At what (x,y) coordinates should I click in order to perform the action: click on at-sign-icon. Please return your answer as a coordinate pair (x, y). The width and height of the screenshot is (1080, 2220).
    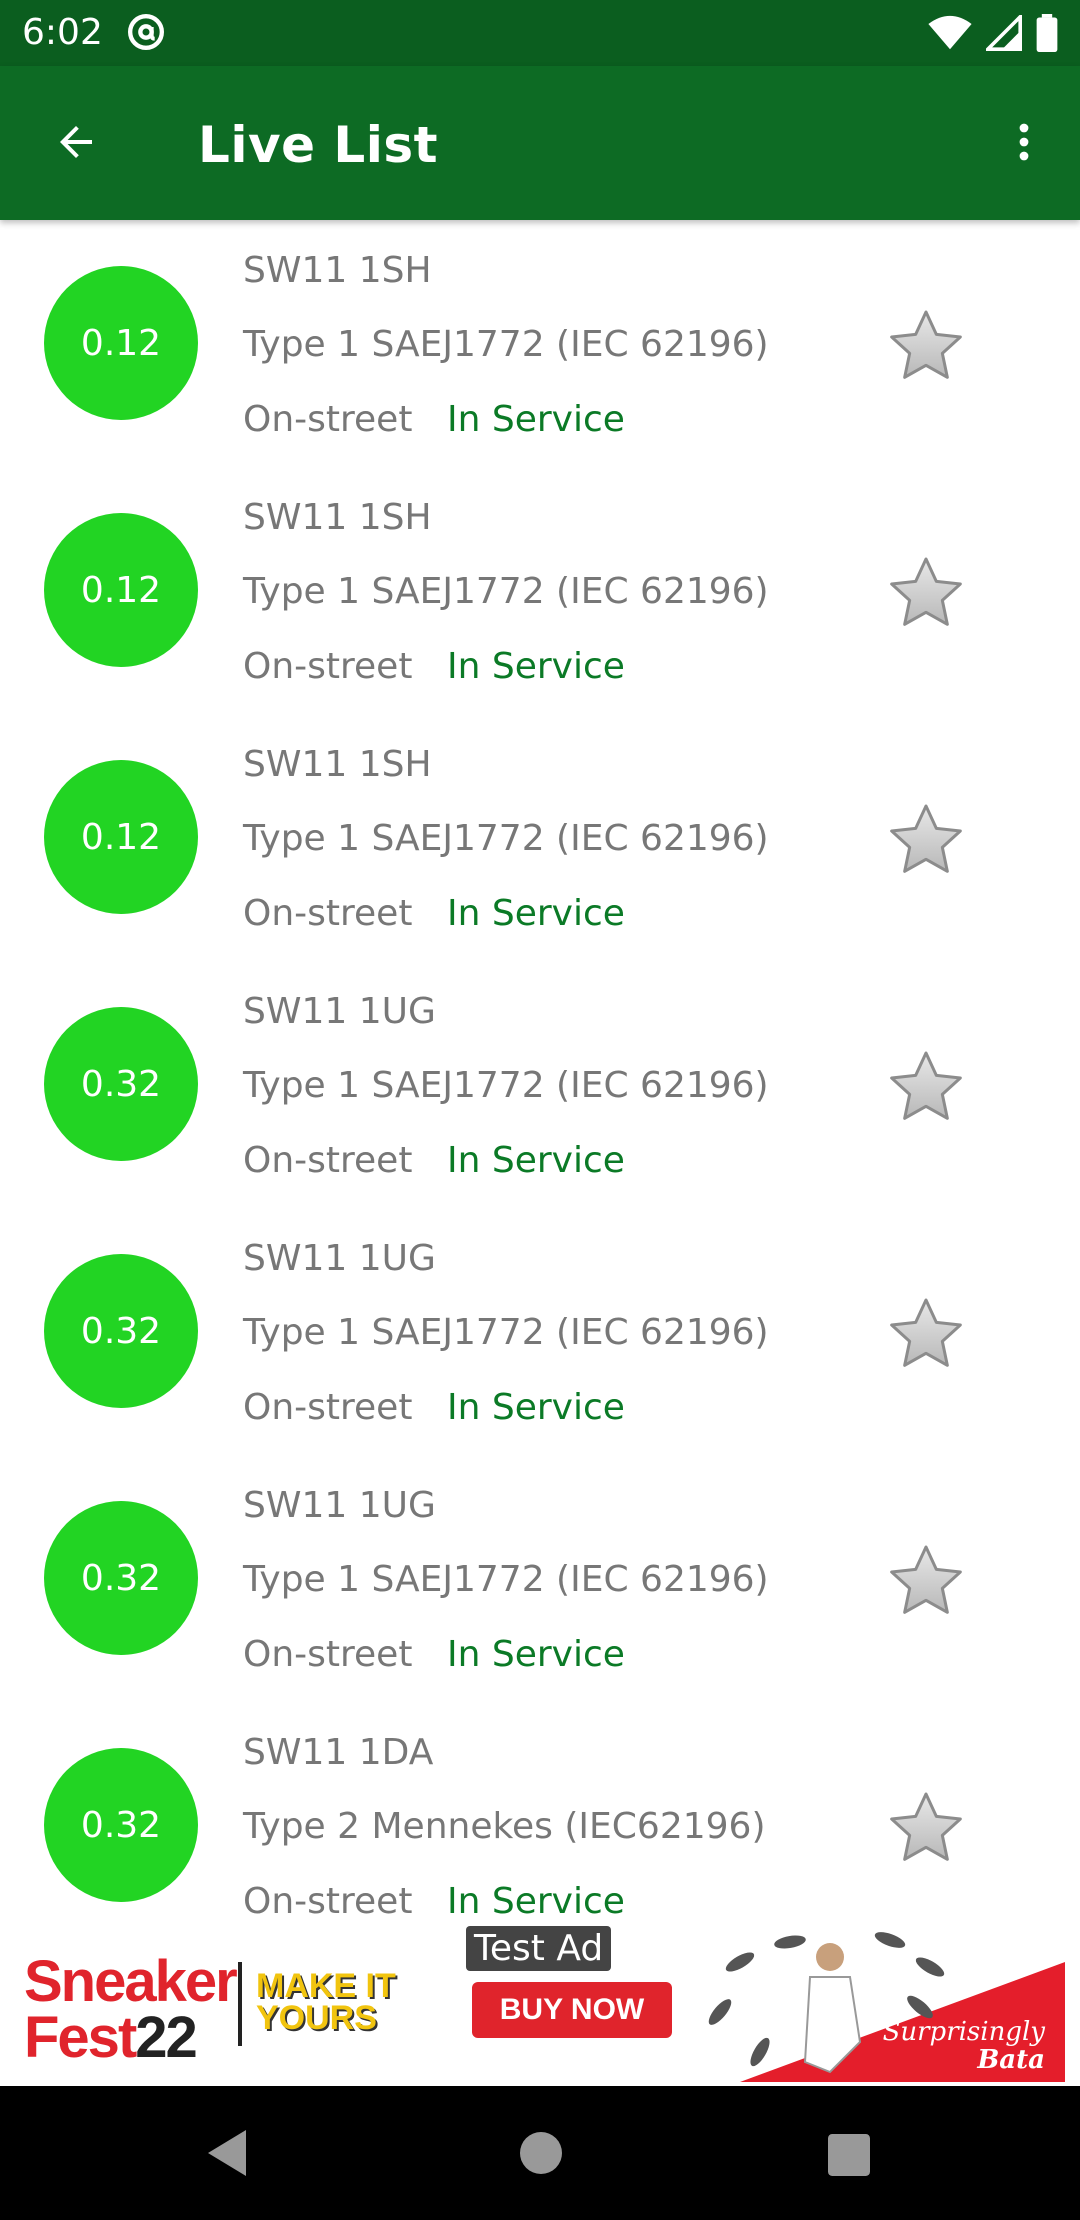
    Looking at the image, I should click on (146, 32).